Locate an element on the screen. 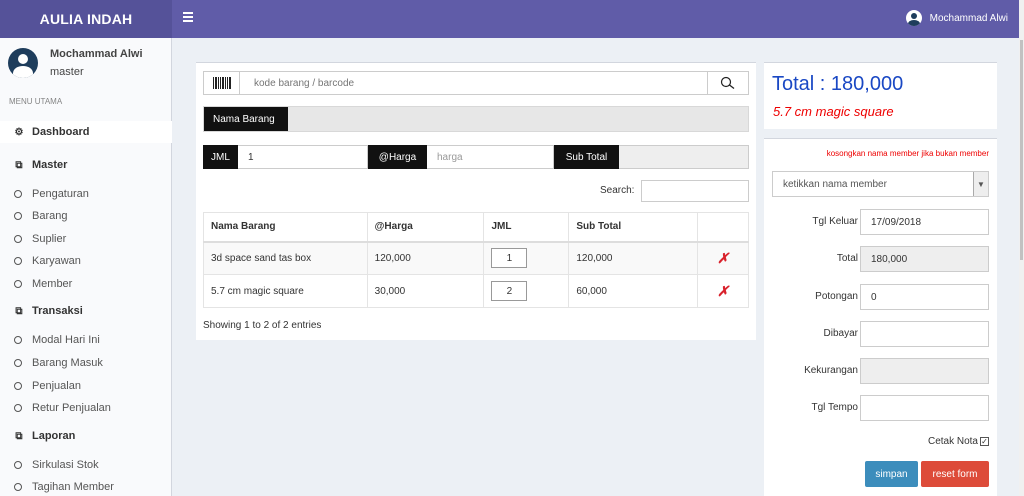 This screenshot has height=496, width=1024. table-search-label: Search: is located at coordinates (617, 190).